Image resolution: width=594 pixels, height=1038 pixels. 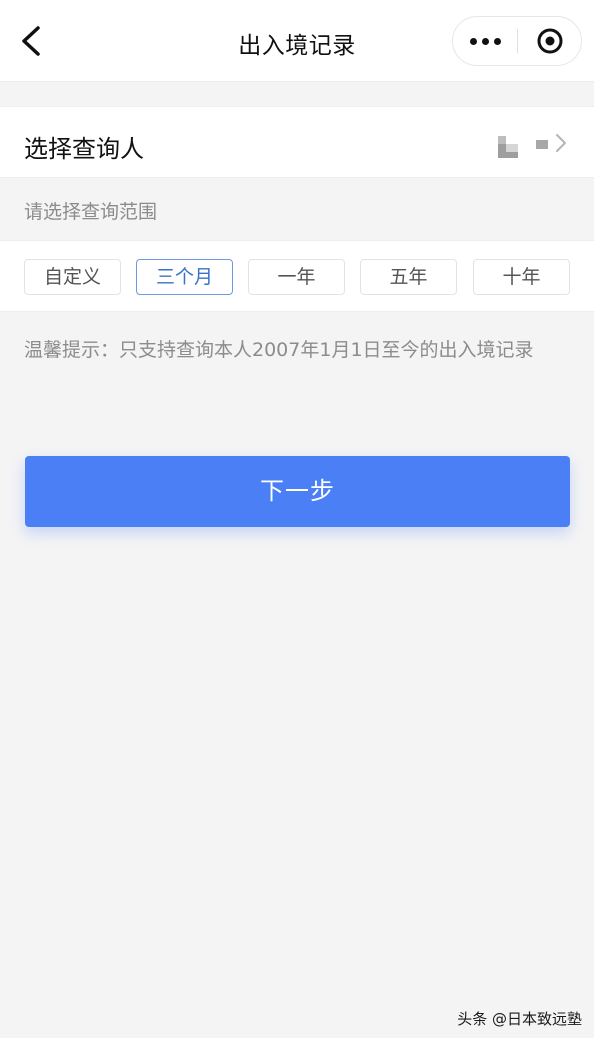 I want to click on more-button, so click(x=485, y=41).